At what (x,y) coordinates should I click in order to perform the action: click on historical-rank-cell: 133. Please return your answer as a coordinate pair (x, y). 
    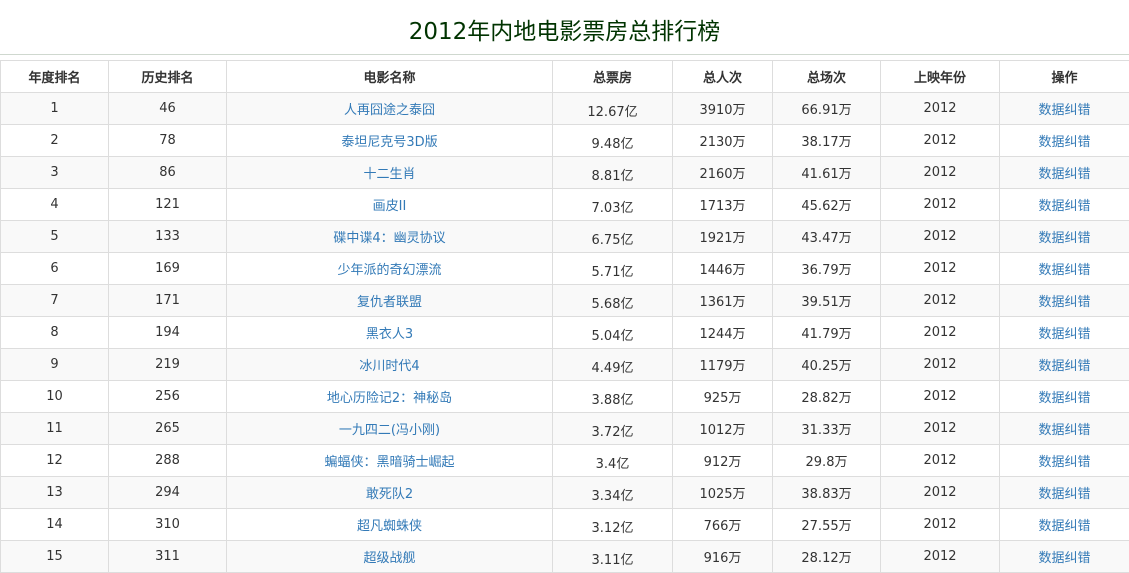
    Looking at the image, I should click on (168, 237).